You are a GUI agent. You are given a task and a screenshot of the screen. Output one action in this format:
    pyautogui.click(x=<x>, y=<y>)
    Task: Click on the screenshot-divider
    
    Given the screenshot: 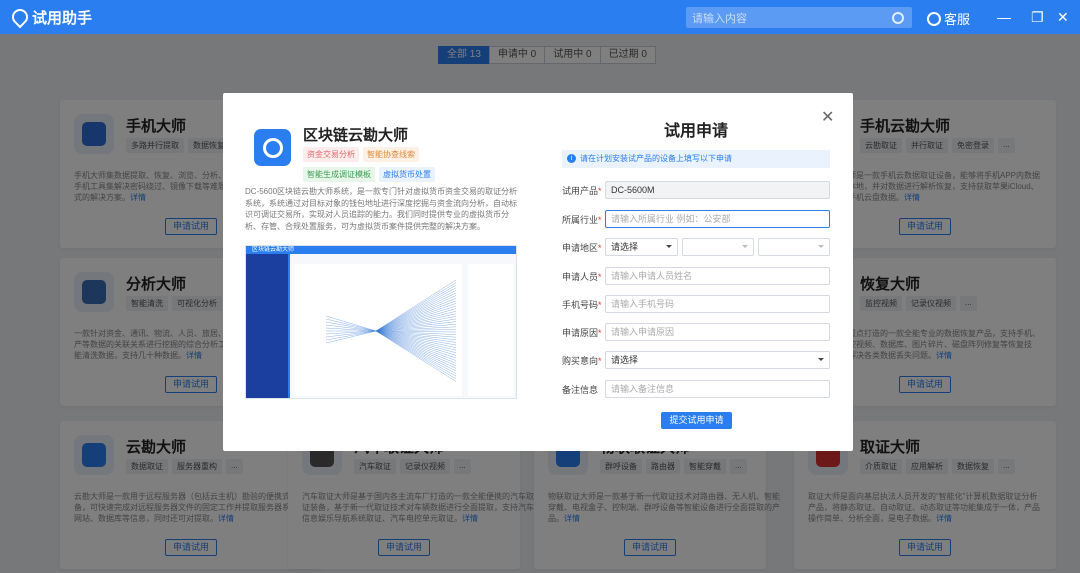 What is the action you would take?
    pyautogui.click(x=289, y=326)
    